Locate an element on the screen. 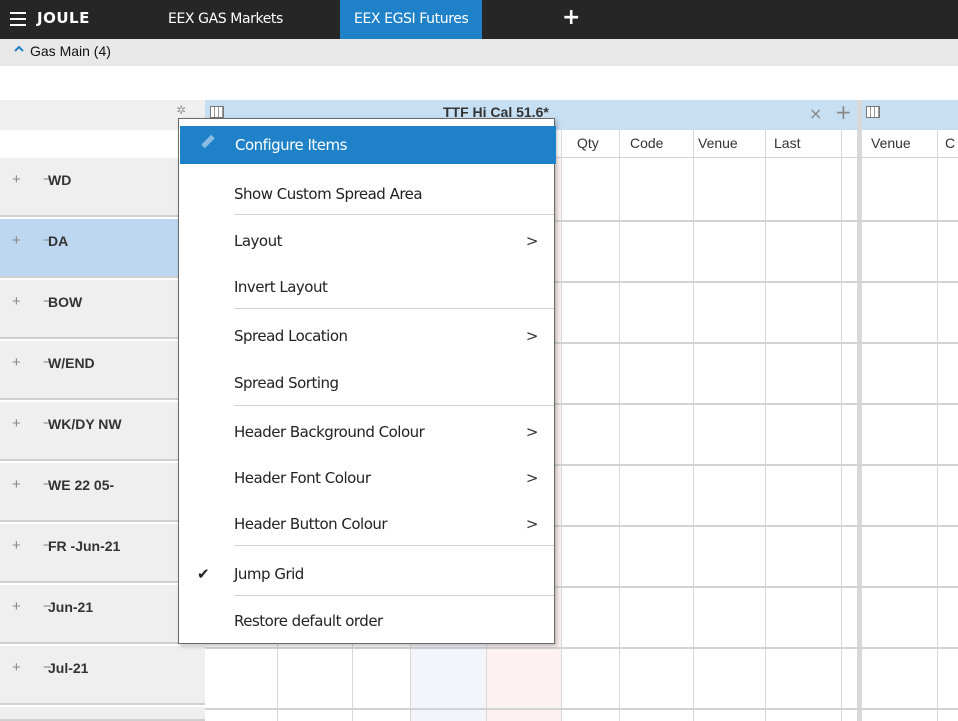 Image resolution: width=958 pixels, height=721 pixels. add-tab-button: + is located at coordinates (571, 19).